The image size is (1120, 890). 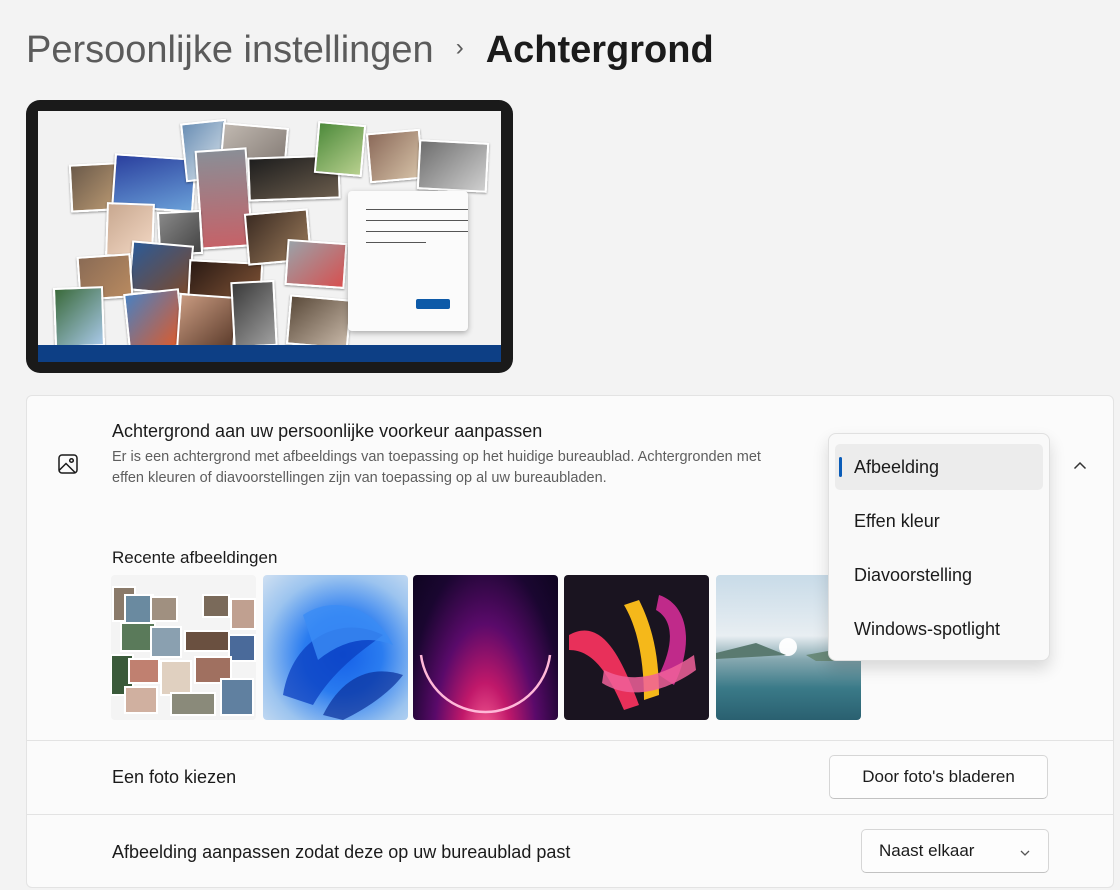 I want to click on menu-item-label: Windows-spotlight, so click(x=927, y=628).